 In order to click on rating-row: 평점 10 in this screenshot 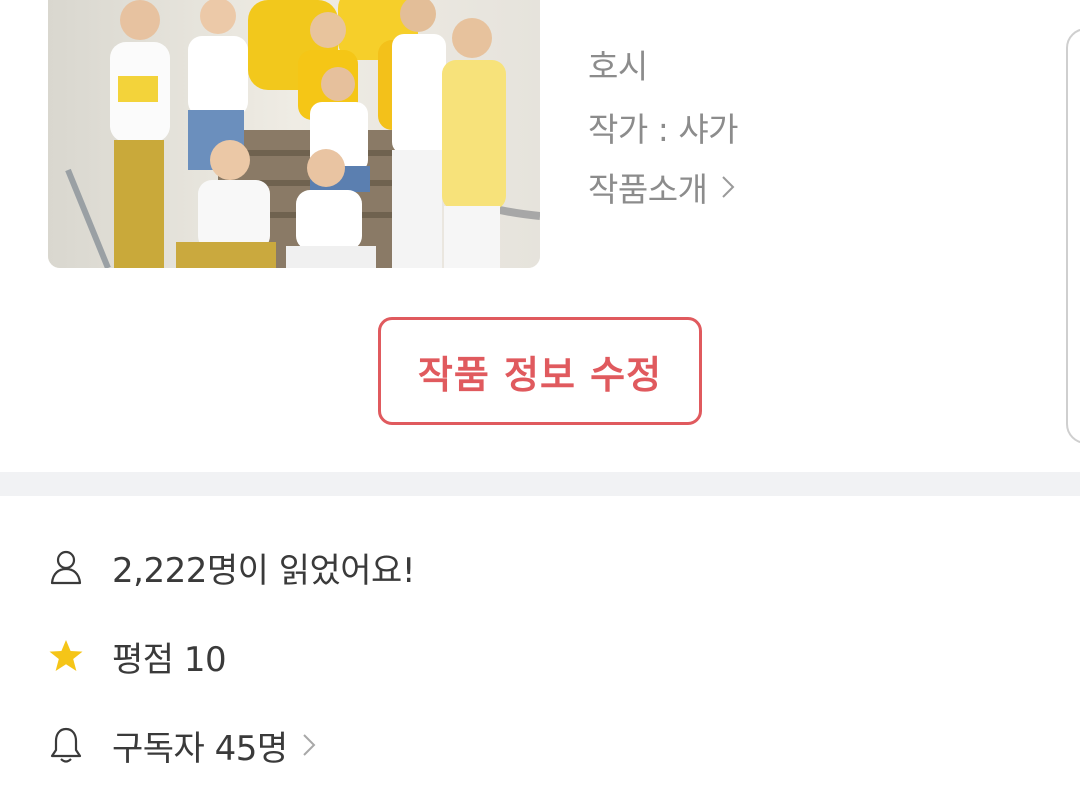, I will do `click(137, 656)`.